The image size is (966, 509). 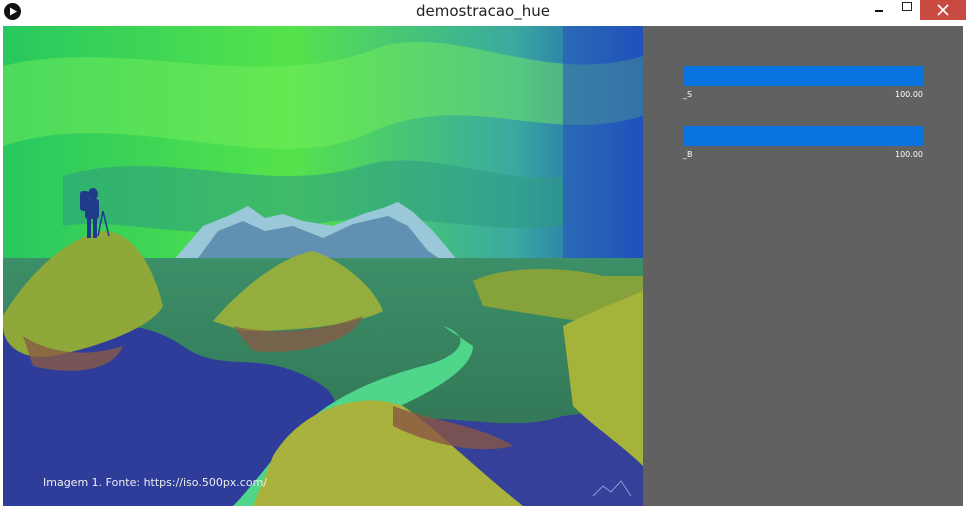 I want to click on saturation-slider, so click(x=803, y=76).